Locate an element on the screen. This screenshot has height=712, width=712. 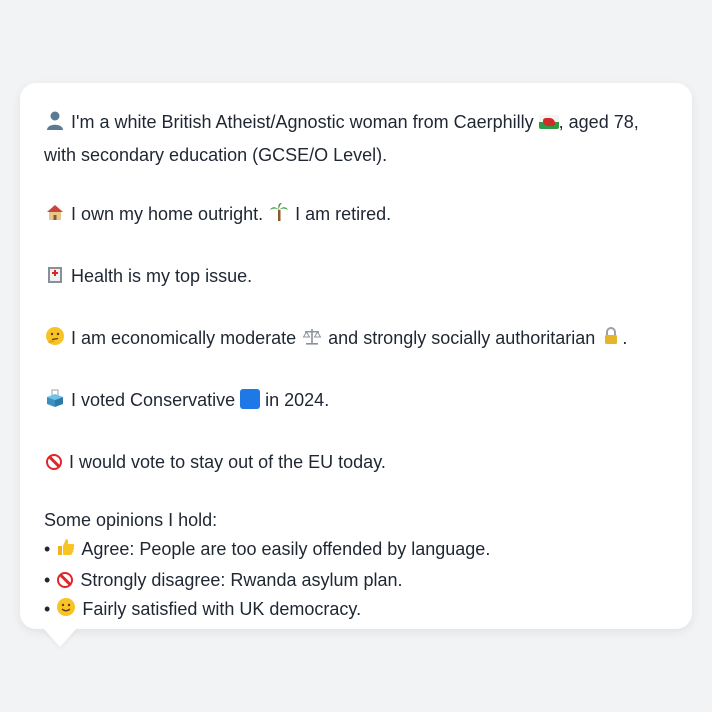
thumbs-up-icon is located at coordinates (66, 551).